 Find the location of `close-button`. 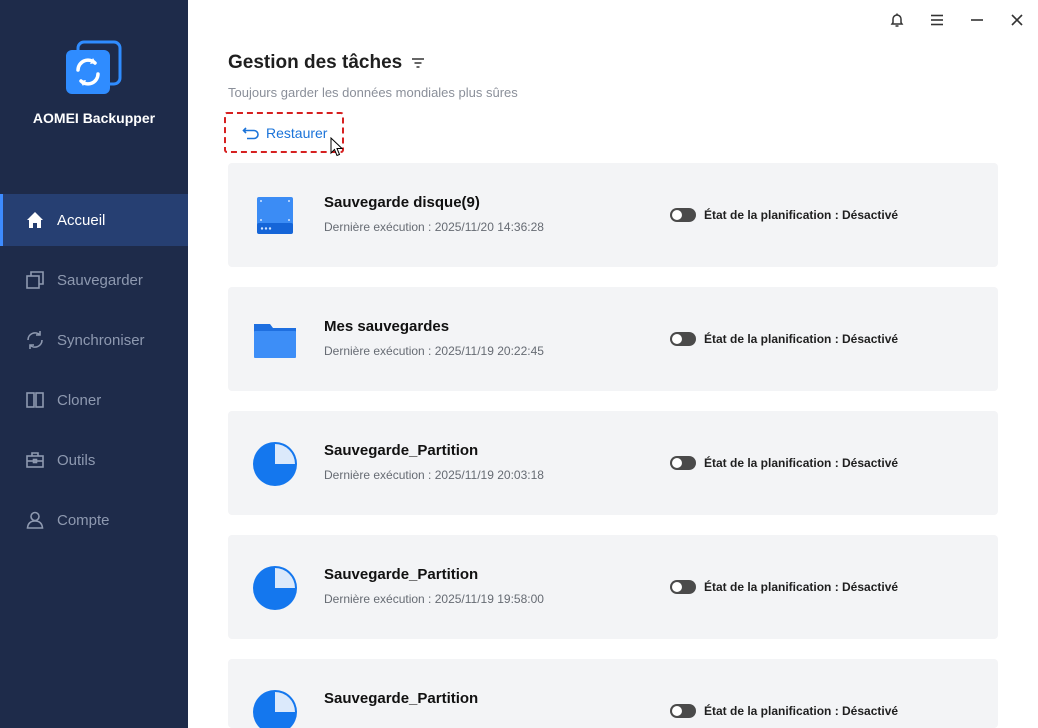

close-button is located at coordinates (1017, 20).